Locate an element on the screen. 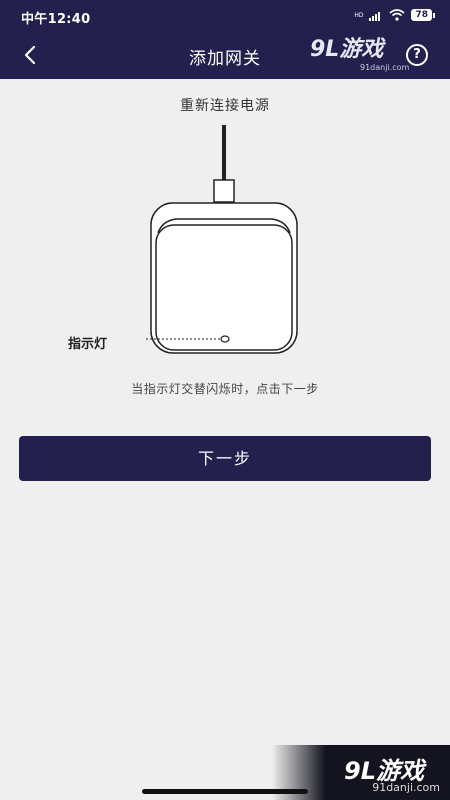 The width and height of the screenshot is (450, 800). indicator-light is located at coordinates (225, 339).